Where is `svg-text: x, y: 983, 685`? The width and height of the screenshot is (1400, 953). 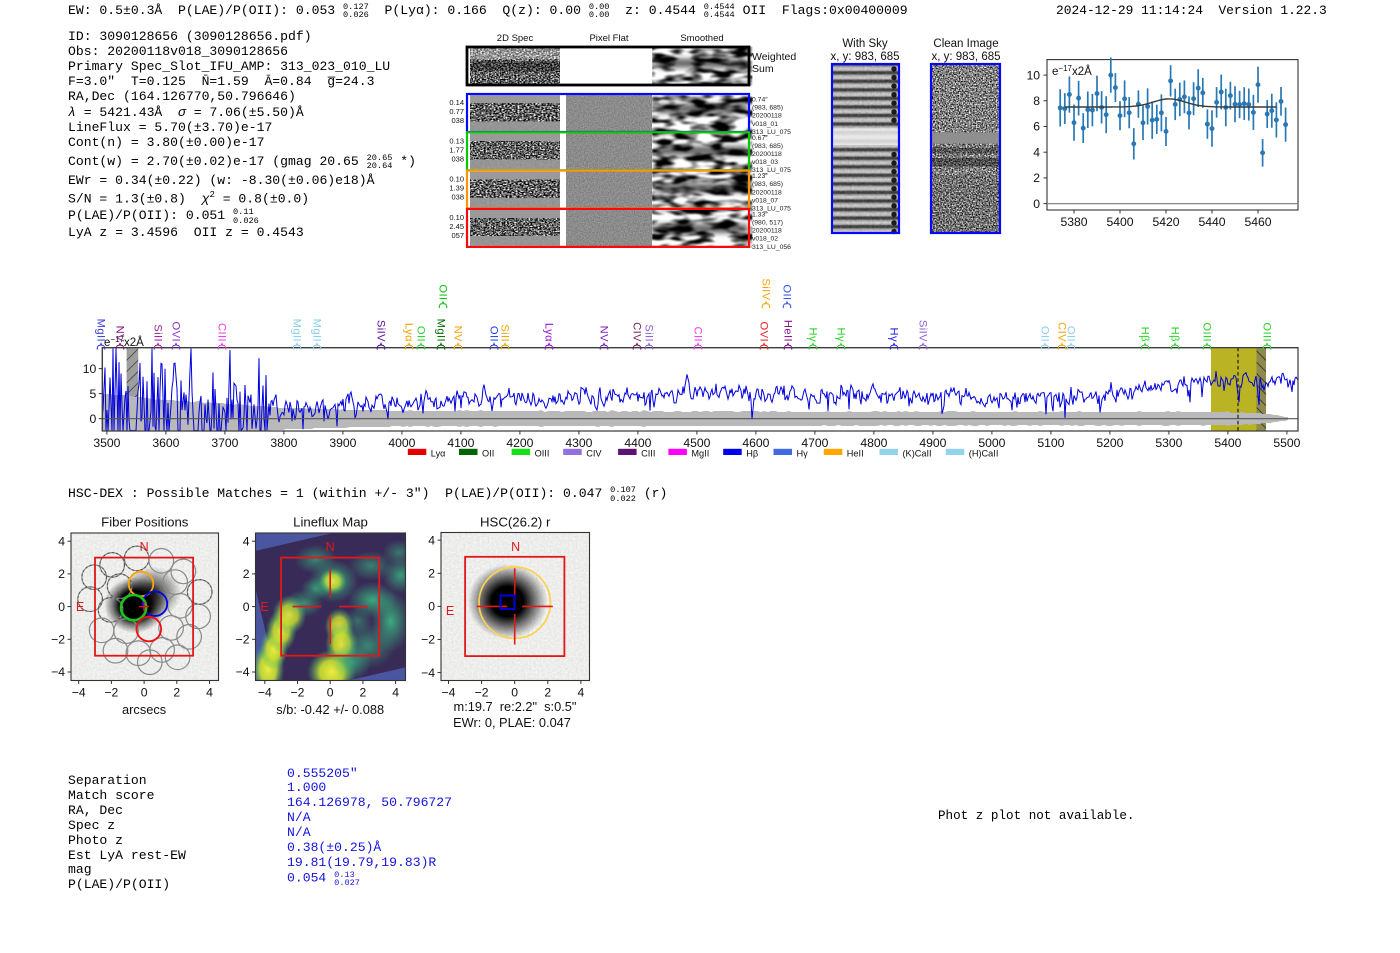 svg-text: x, y: 983, 685 is located at coordinates (864, 57).